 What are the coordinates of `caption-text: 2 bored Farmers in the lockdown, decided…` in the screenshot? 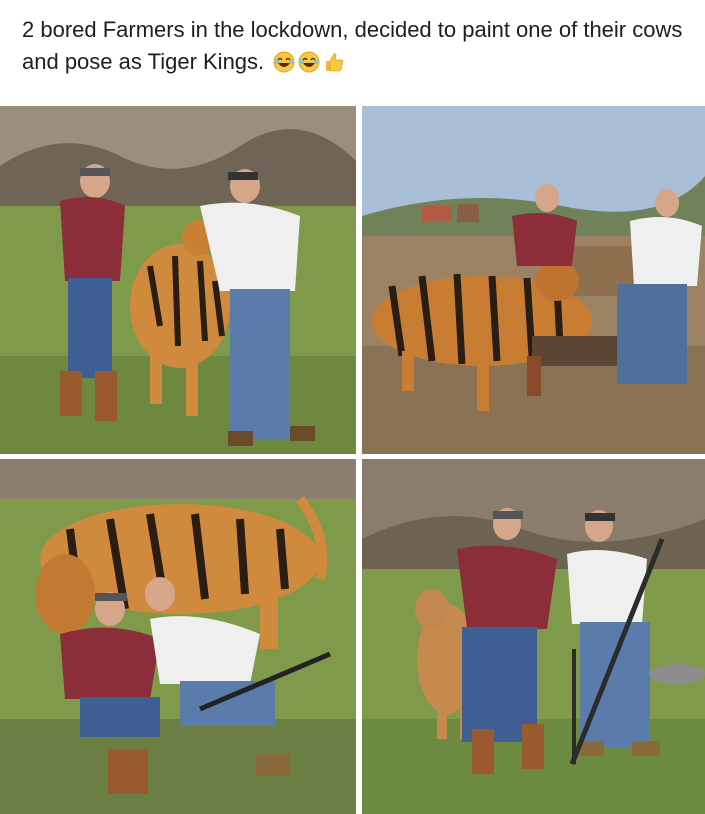 It's located at (352, 45).